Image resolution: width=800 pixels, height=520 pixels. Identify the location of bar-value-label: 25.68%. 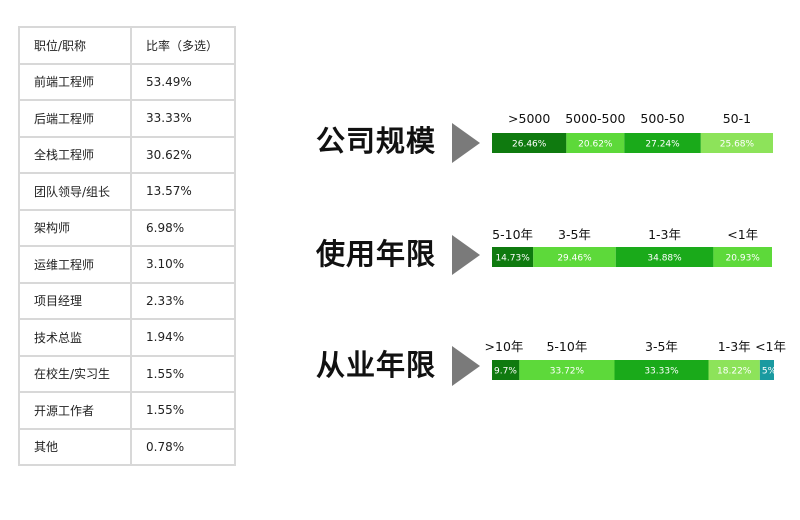
(737, 145).